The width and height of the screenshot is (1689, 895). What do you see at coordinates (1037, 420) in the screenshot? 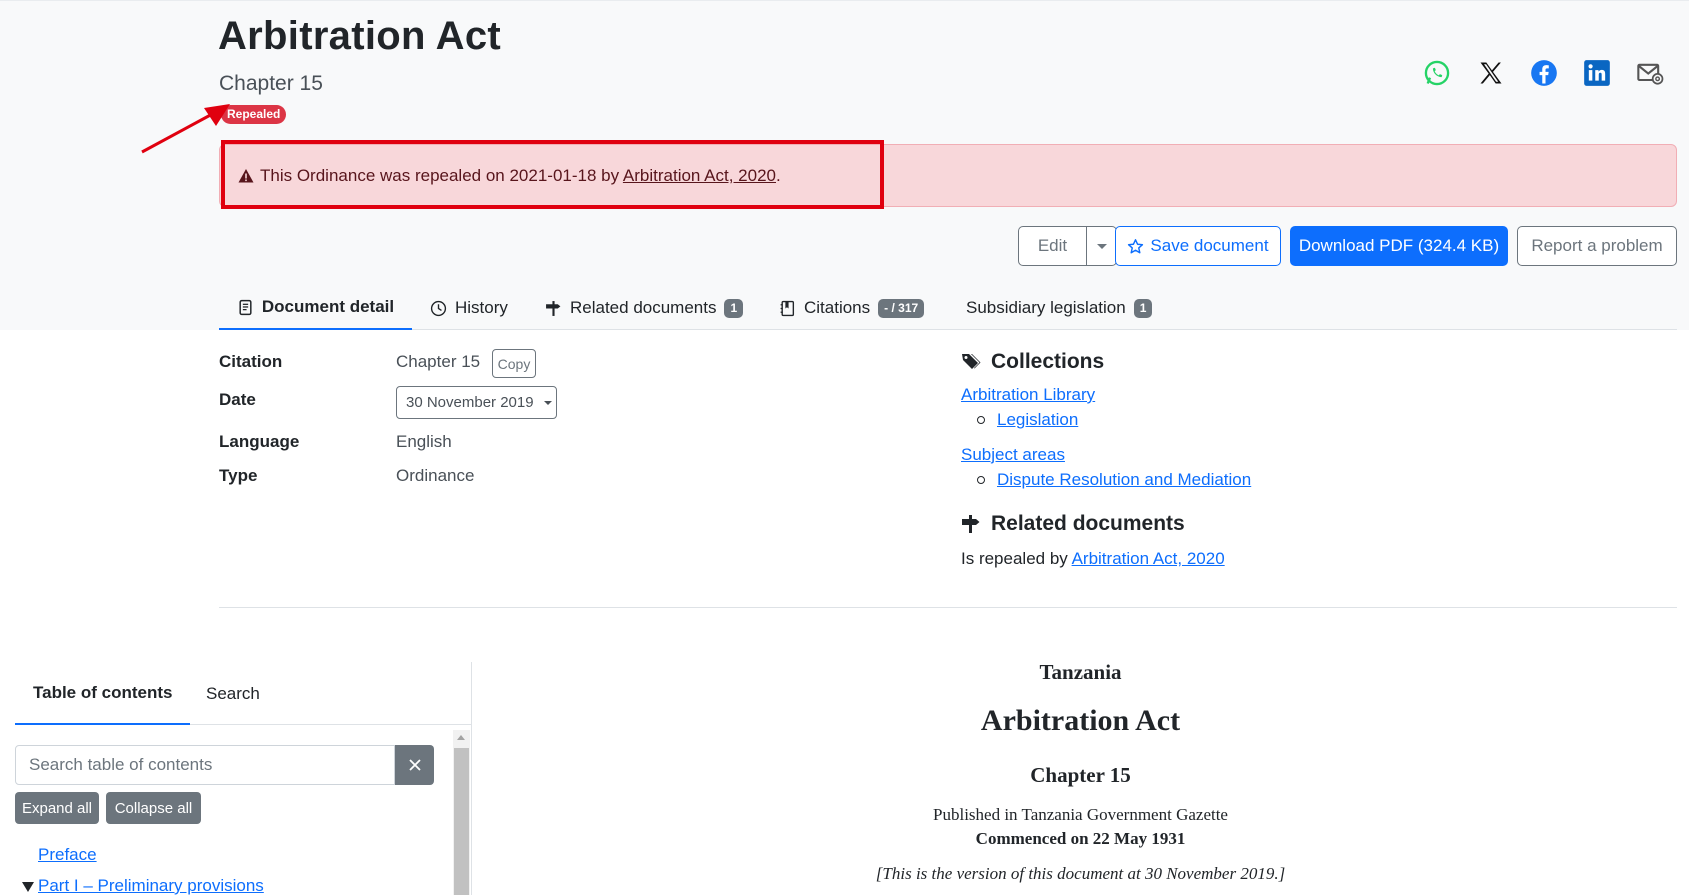
I see `legislation-link: Legislation` at bounding box center [1037, 420].